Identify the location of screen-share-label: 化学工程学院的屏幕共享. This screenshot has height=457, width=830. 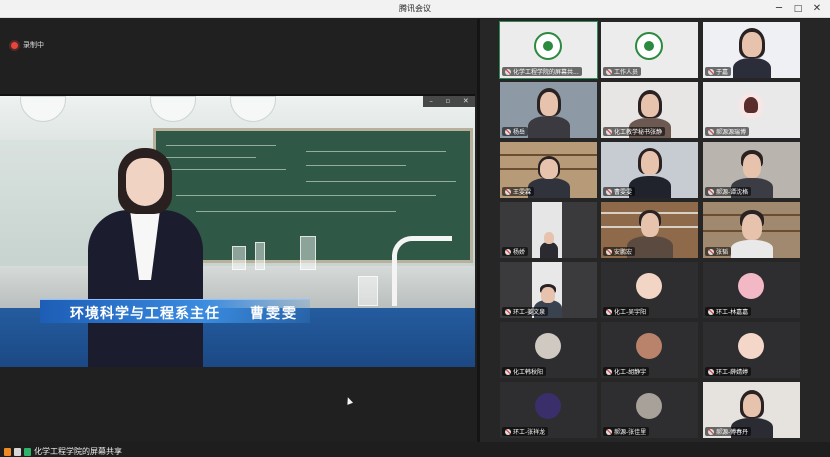
(63, 451).